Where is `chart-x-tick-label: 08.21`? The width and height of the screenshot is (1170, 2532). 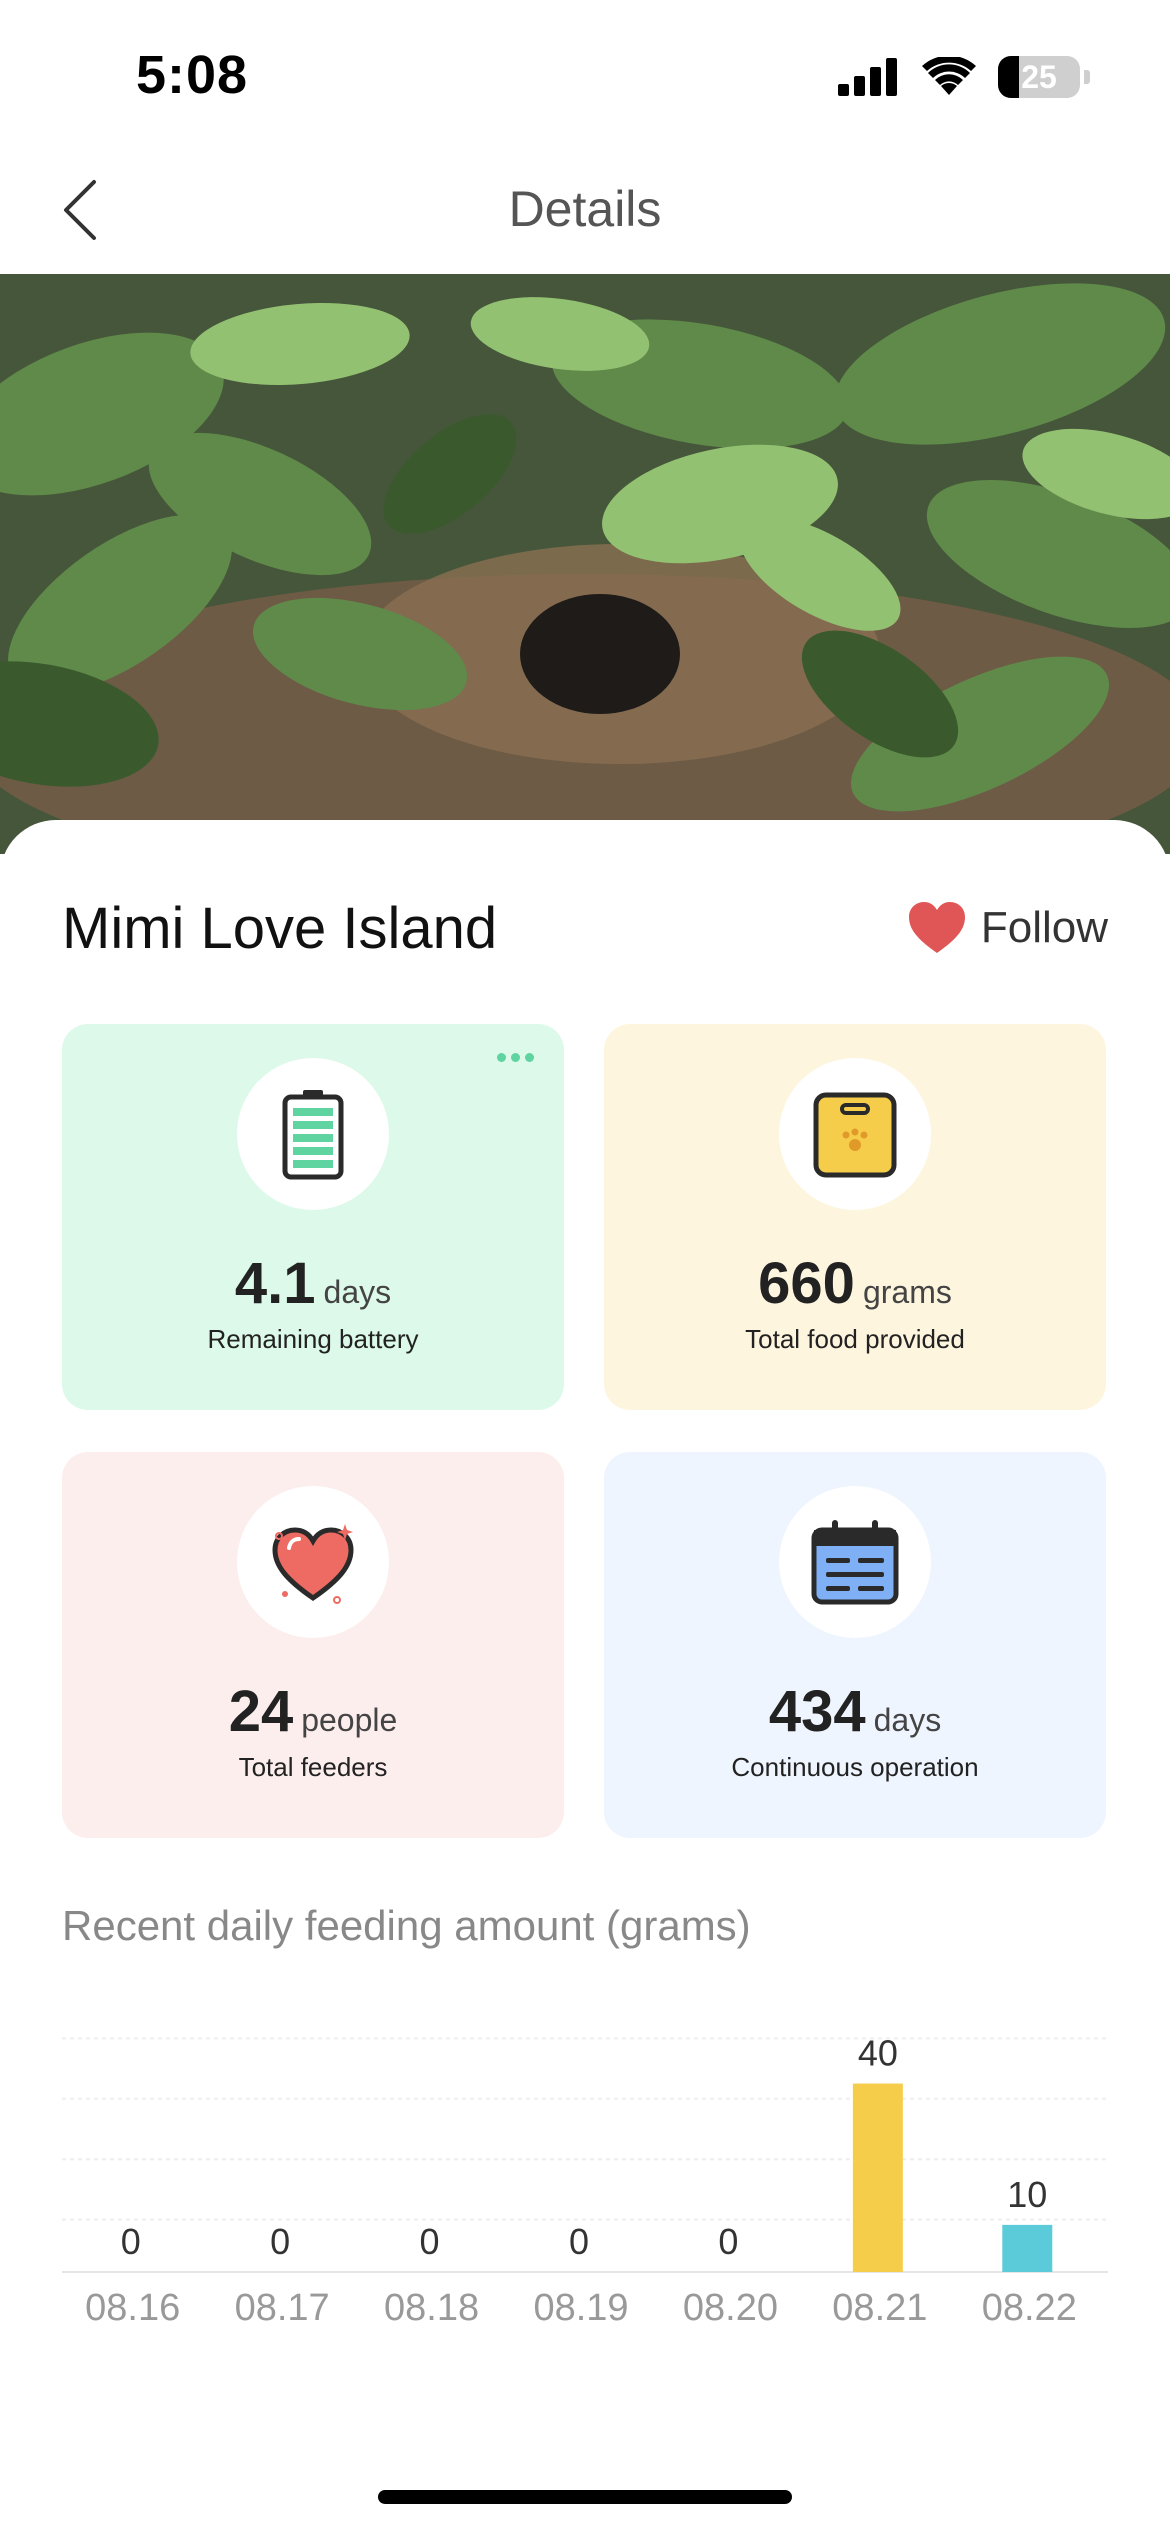
chart-x-tick-label: 08.21 is located at coordinates (879, 2308).